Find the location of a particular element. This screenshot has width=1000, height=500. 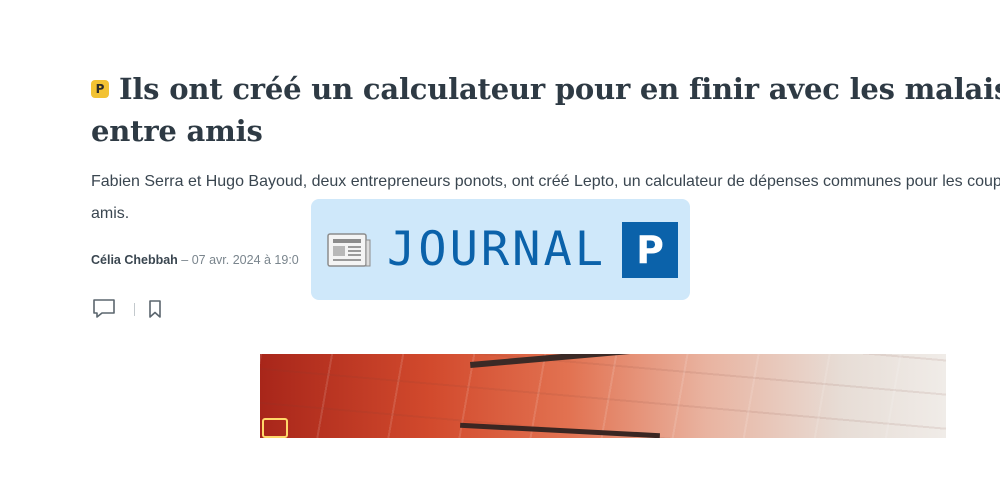

newspaper-icon is located at coordinates (349, 250).